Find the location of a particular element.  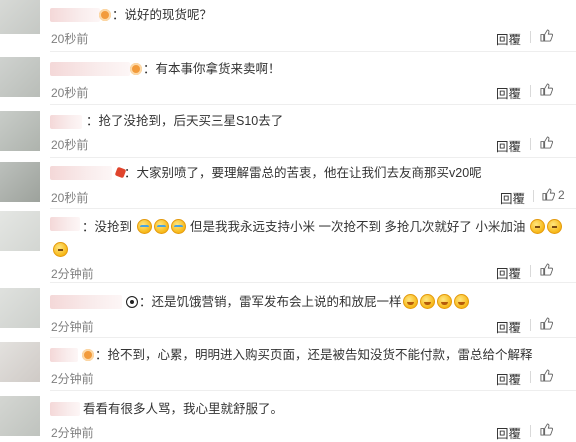

comment-text: ：还是饥饿营销，雷军发布会上说的和放屁一样 is located at coordinates (304, 302).